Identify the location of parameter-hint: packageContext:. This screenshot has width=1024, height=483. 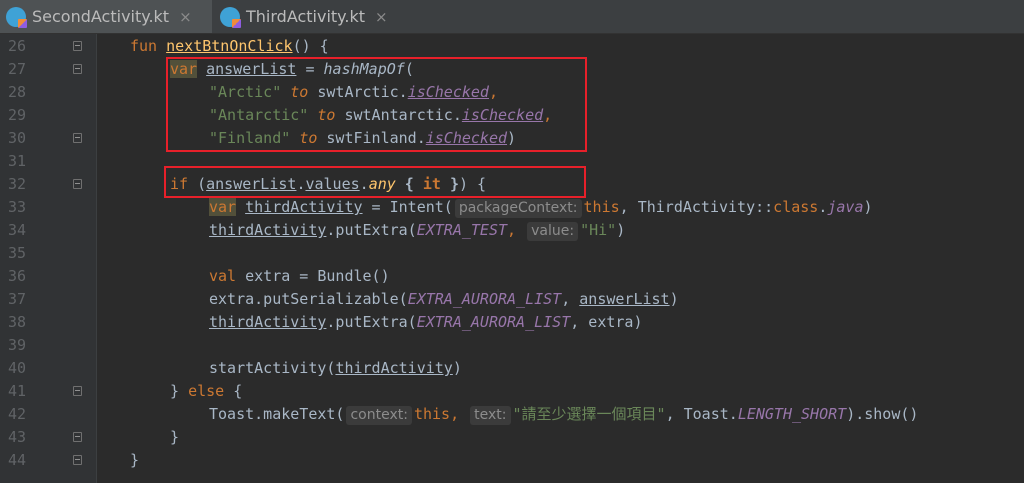
(518, 208).